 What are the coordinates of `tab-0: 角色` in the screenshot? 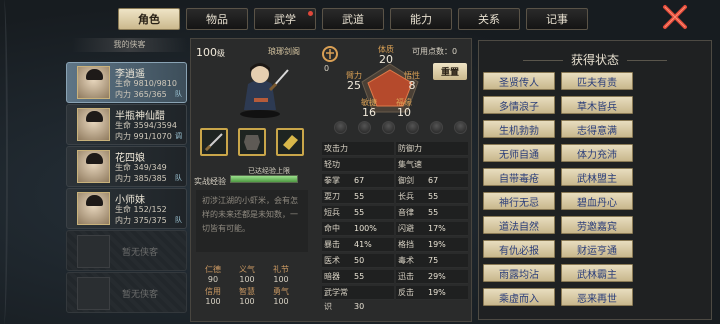 It's located at (149, 19).